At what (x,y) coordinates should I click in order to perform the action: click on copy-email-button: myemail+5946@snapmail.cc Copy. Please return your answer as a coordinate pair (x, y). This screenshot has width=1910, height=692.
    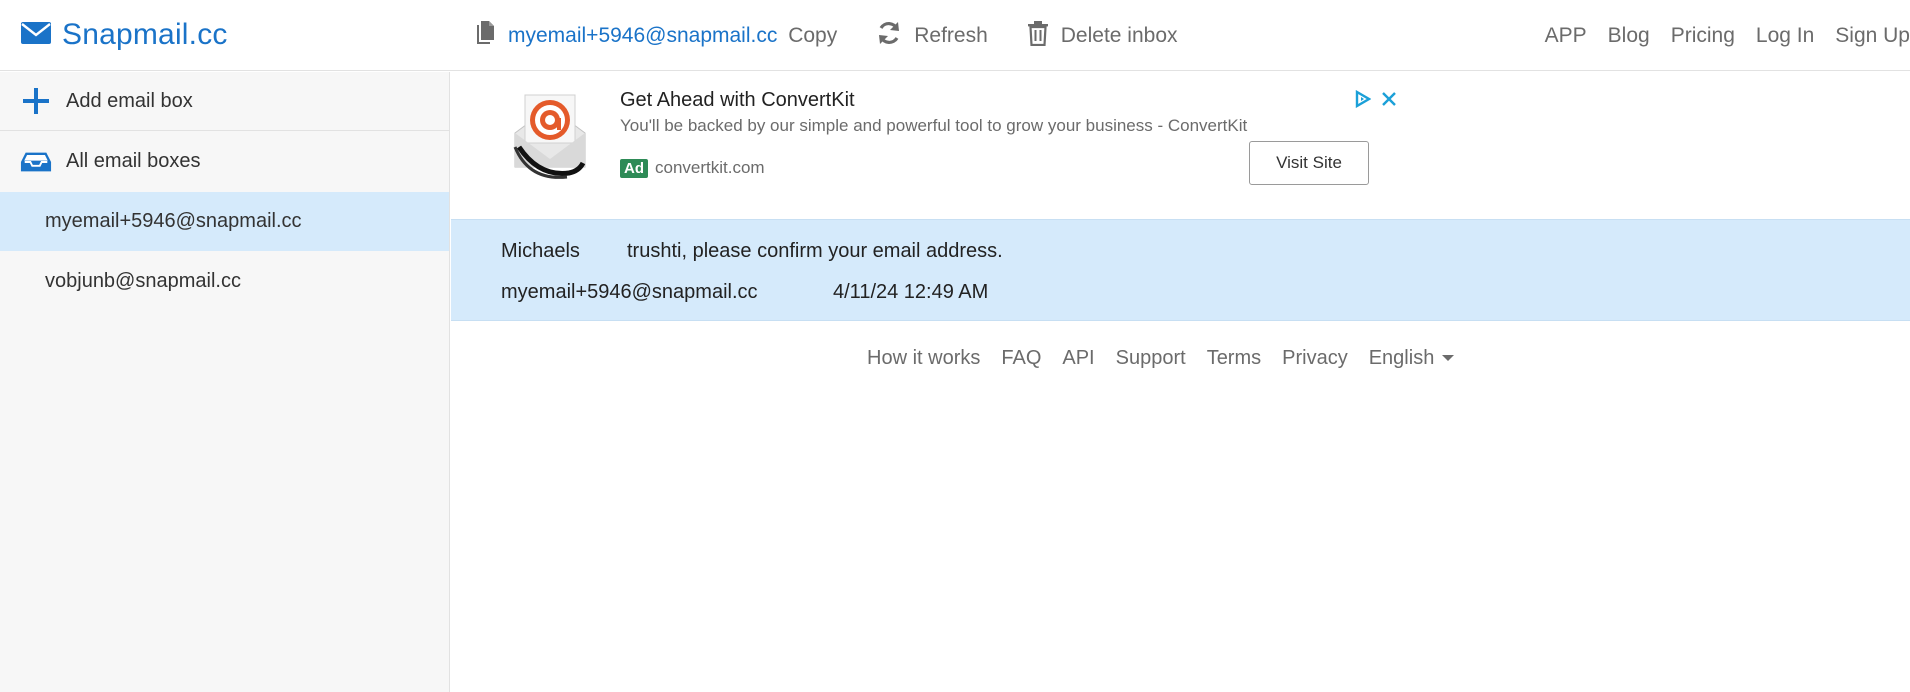
    Looking at the image, I should click on (655, 36).